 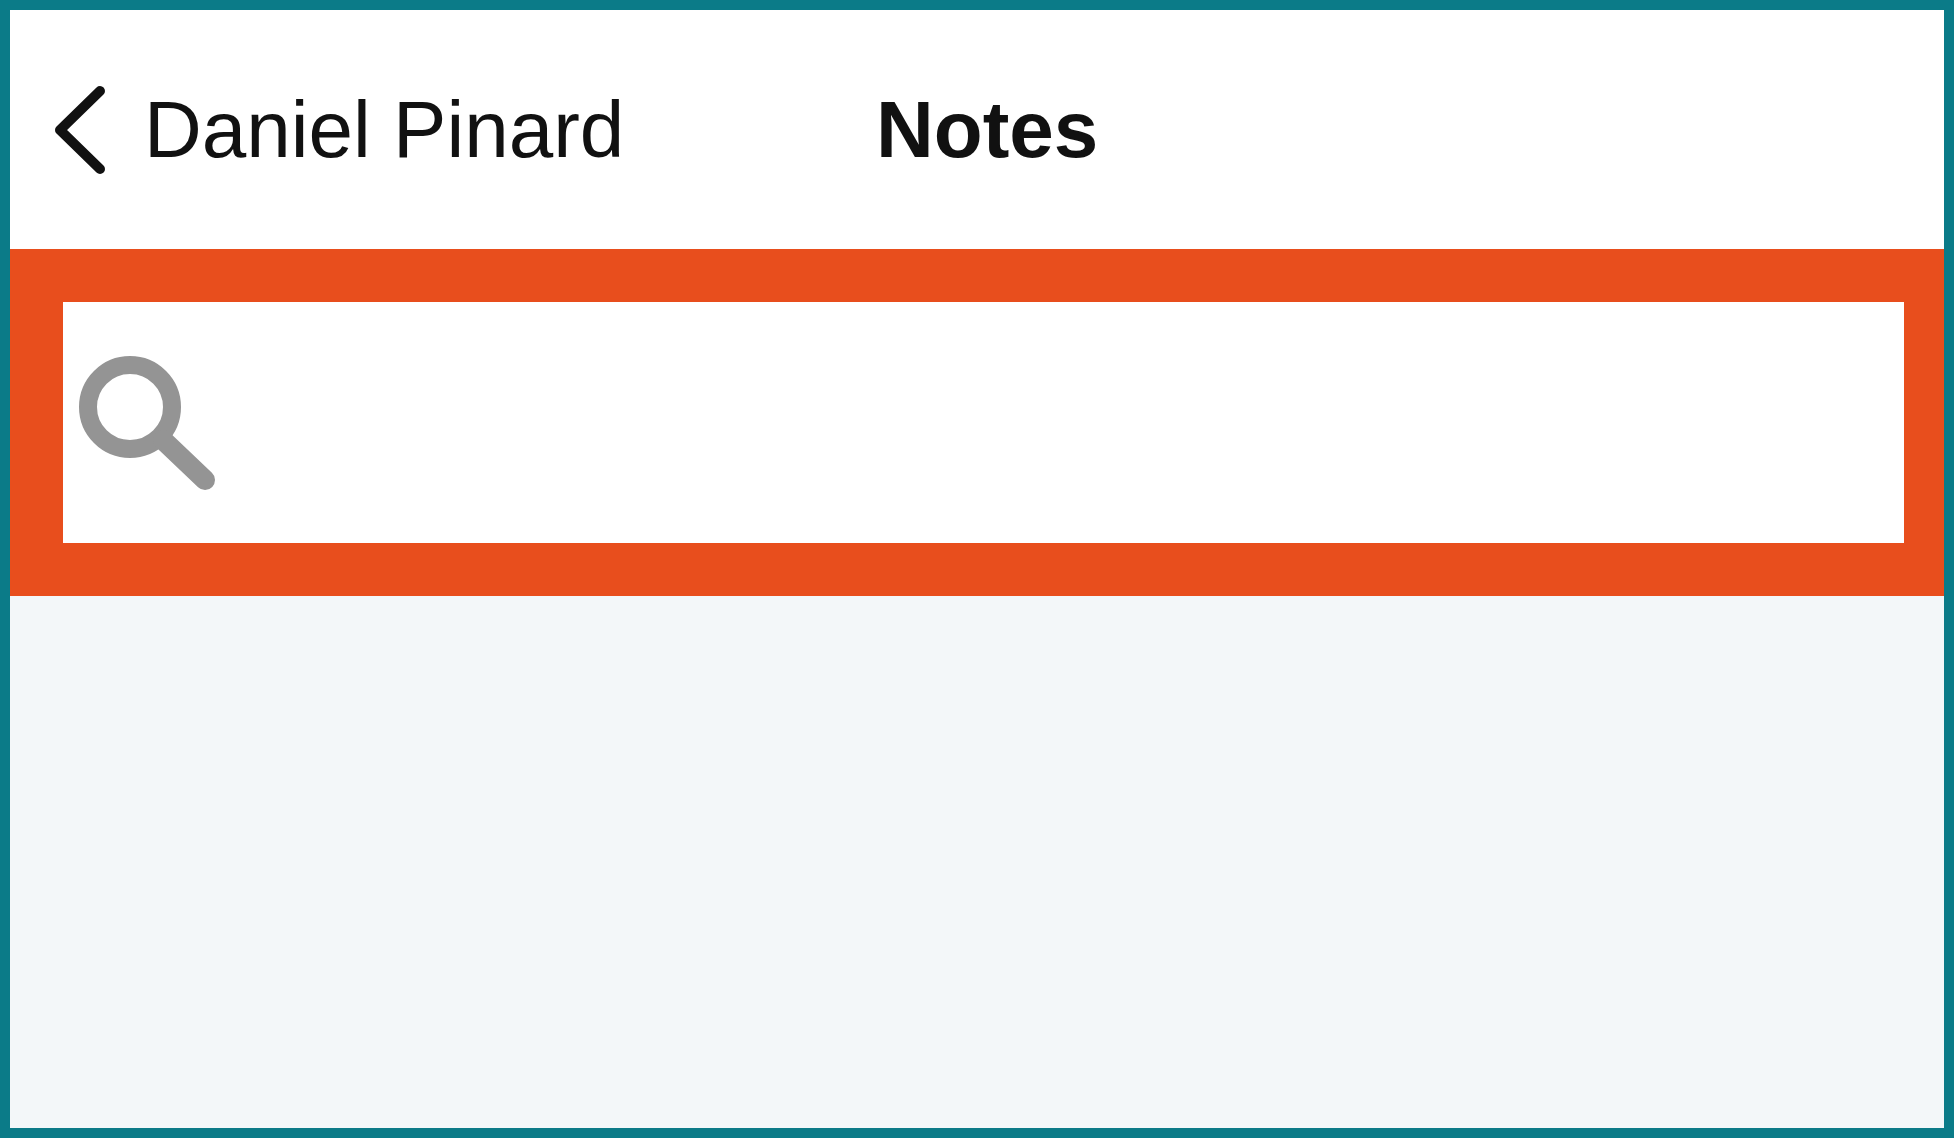 I want to click on screen-title: Notes, so click(x=987, y=129).